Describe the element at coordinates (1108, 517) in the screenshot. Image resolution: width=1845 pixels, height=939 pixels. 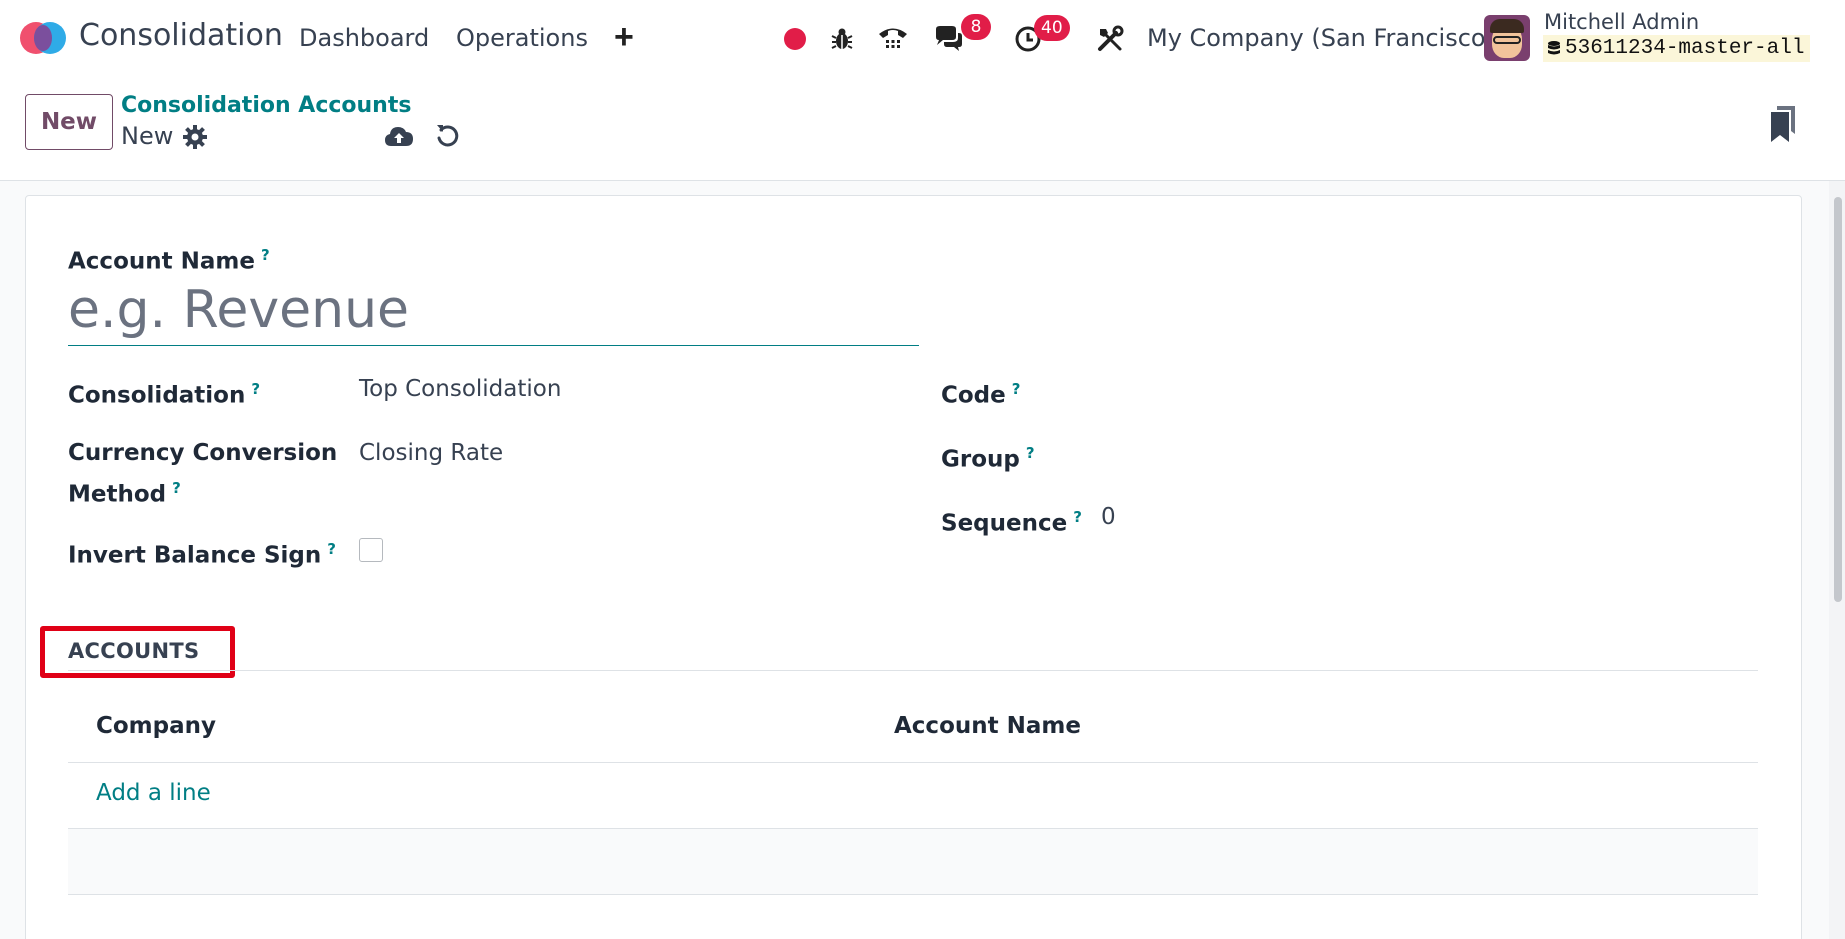
I see `sequence-field: 0` at that location.